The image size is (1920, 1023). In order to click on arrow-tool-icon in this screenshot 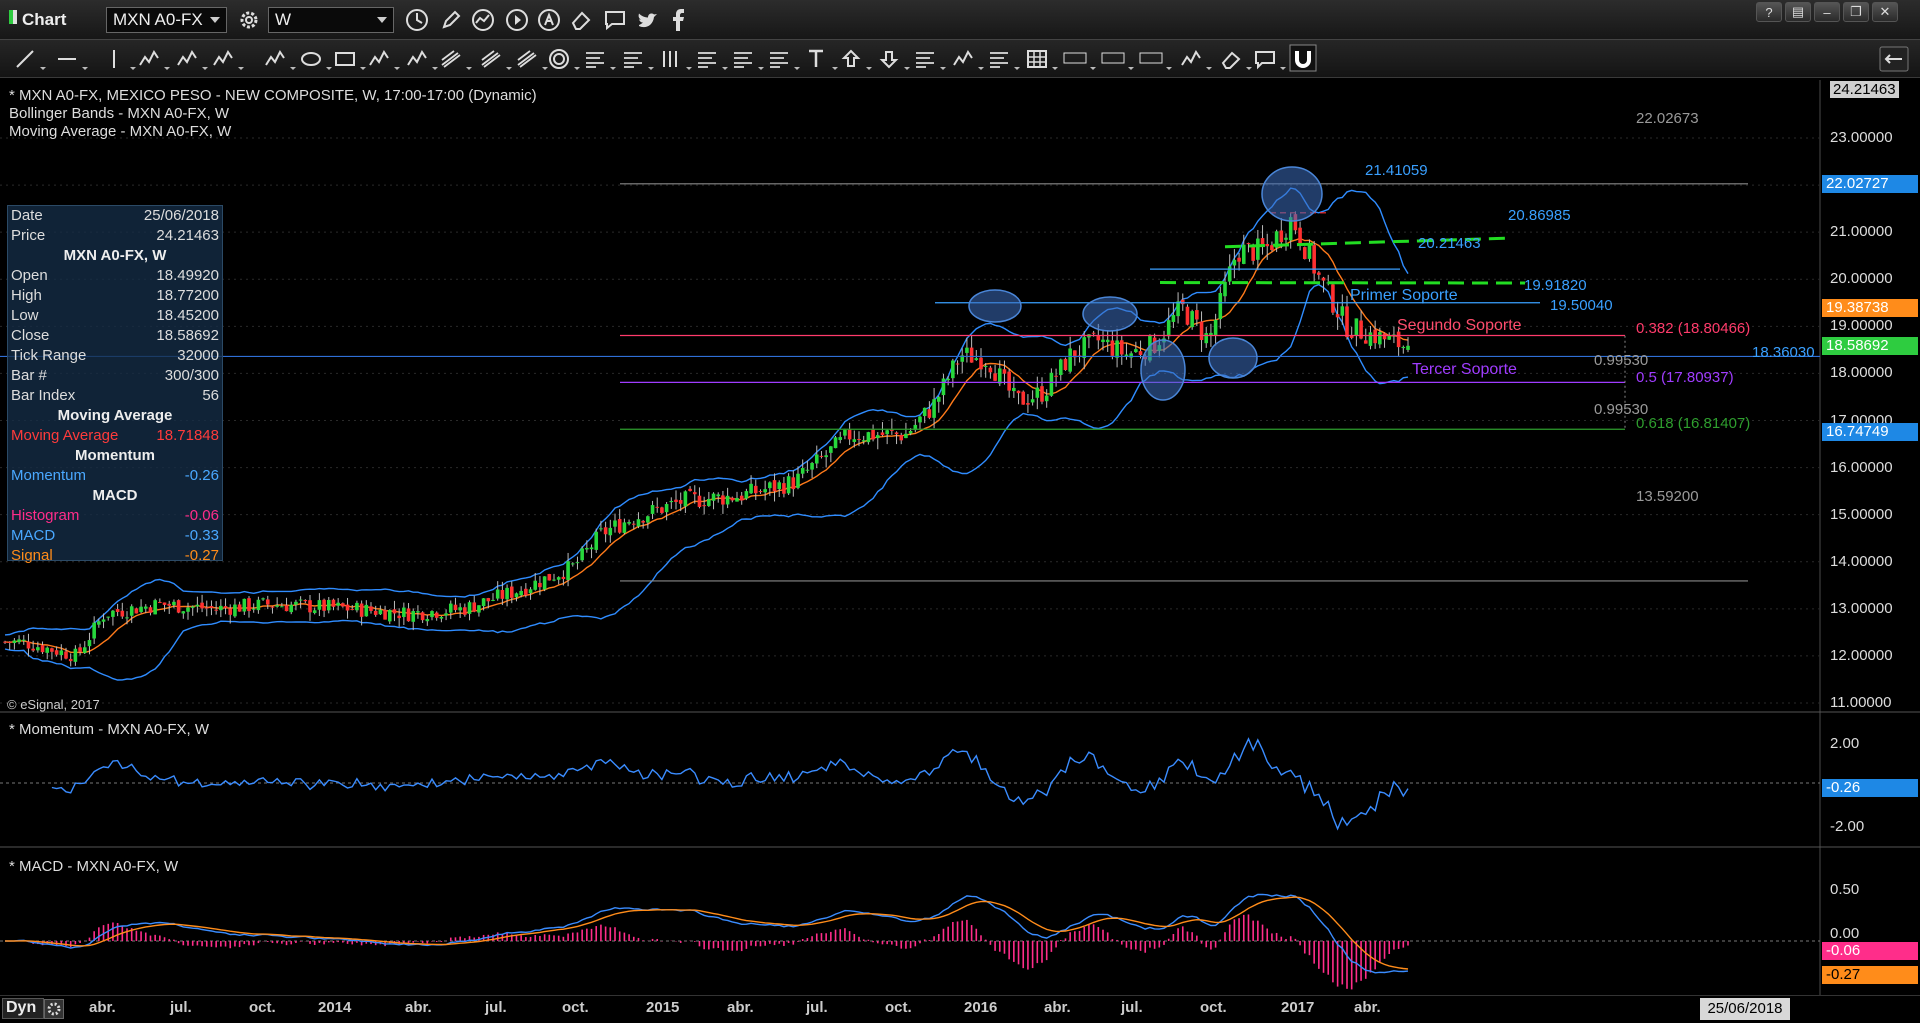, I will do `click(193, 61)`.